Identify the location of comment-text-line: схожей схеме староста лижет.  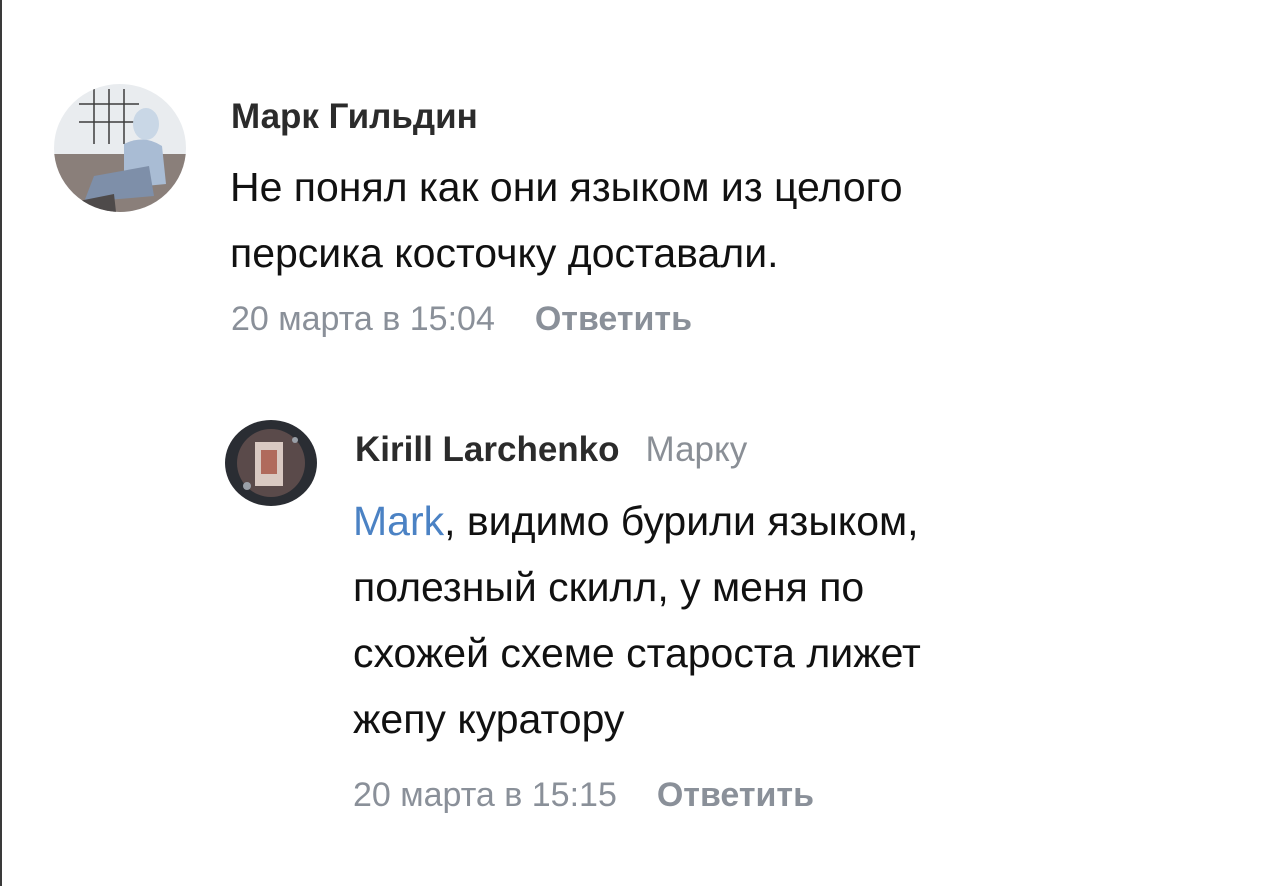
(637, 653).